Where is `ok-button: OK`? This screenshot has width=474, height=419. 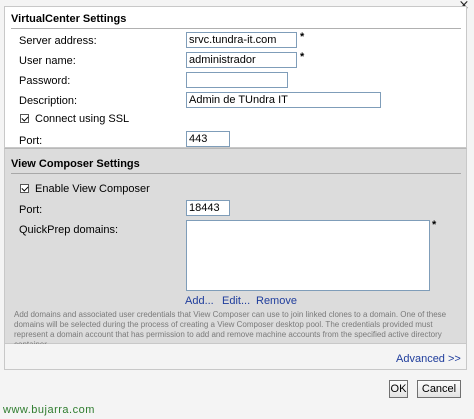 ok-button: OK is located at coordinates (398, 389).